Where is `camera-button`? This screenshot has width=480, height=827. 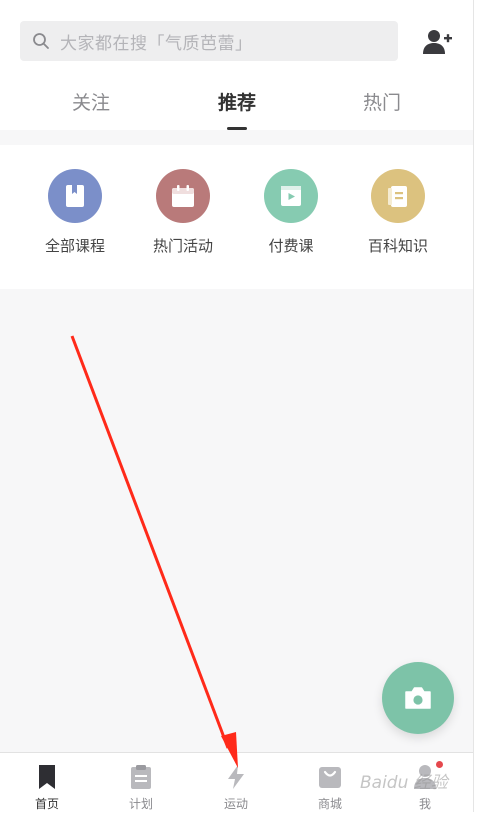 camera-button is located at coordinates (418, 698).